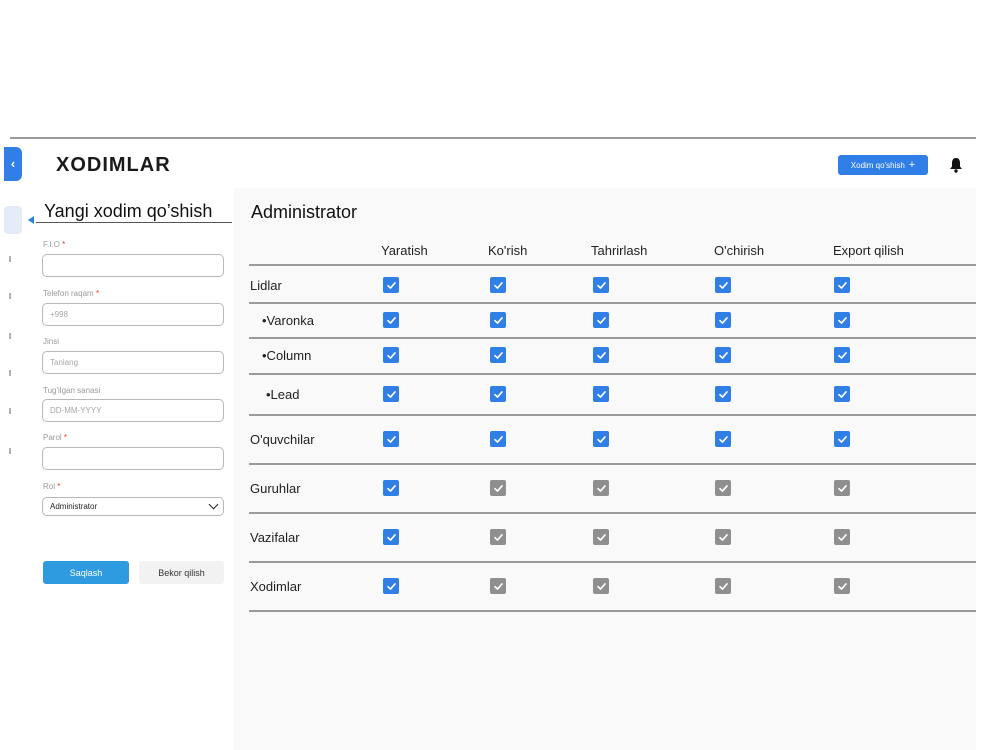  Describe the element at coordinates (13, 220) in the screenshot. I see `sidebar-item-active` at that location.